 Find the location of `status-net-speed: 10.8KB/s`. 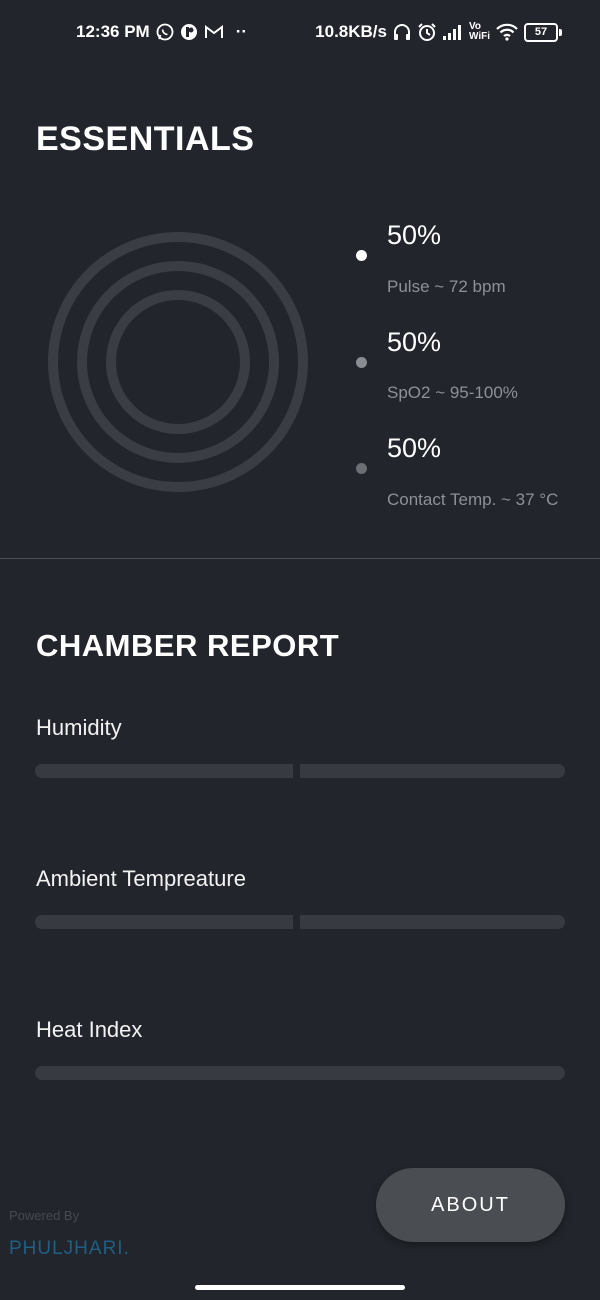

status-net-speed: 10.8KB/s is located at coordinates (351, 31).